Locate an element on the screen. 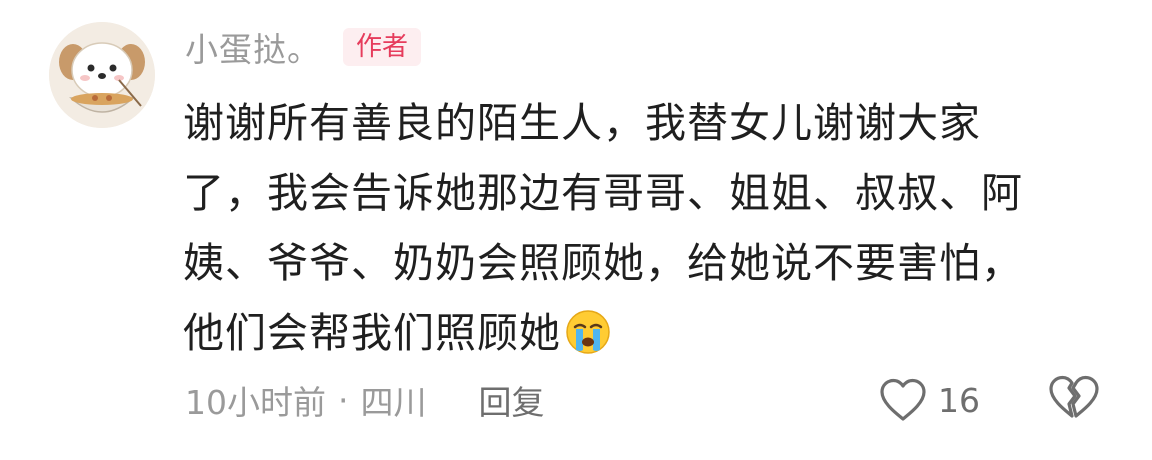  heart-outline-icon is located at coordinates (903, 399).